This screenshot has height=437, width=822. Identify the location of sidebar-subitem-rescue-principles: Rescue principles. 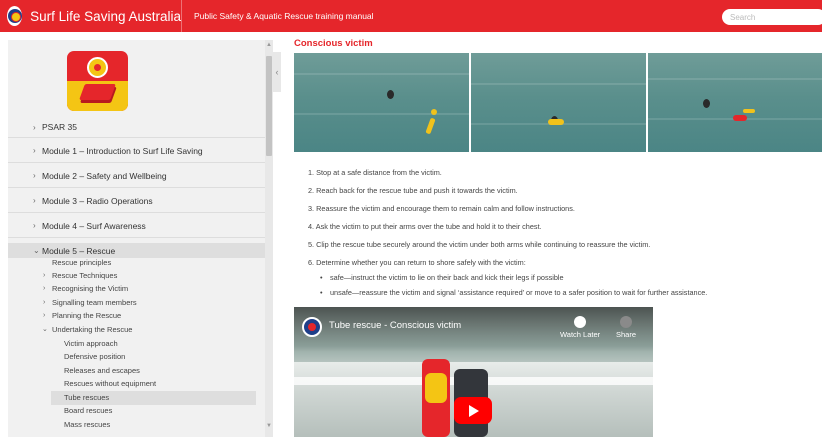
(136, 263).